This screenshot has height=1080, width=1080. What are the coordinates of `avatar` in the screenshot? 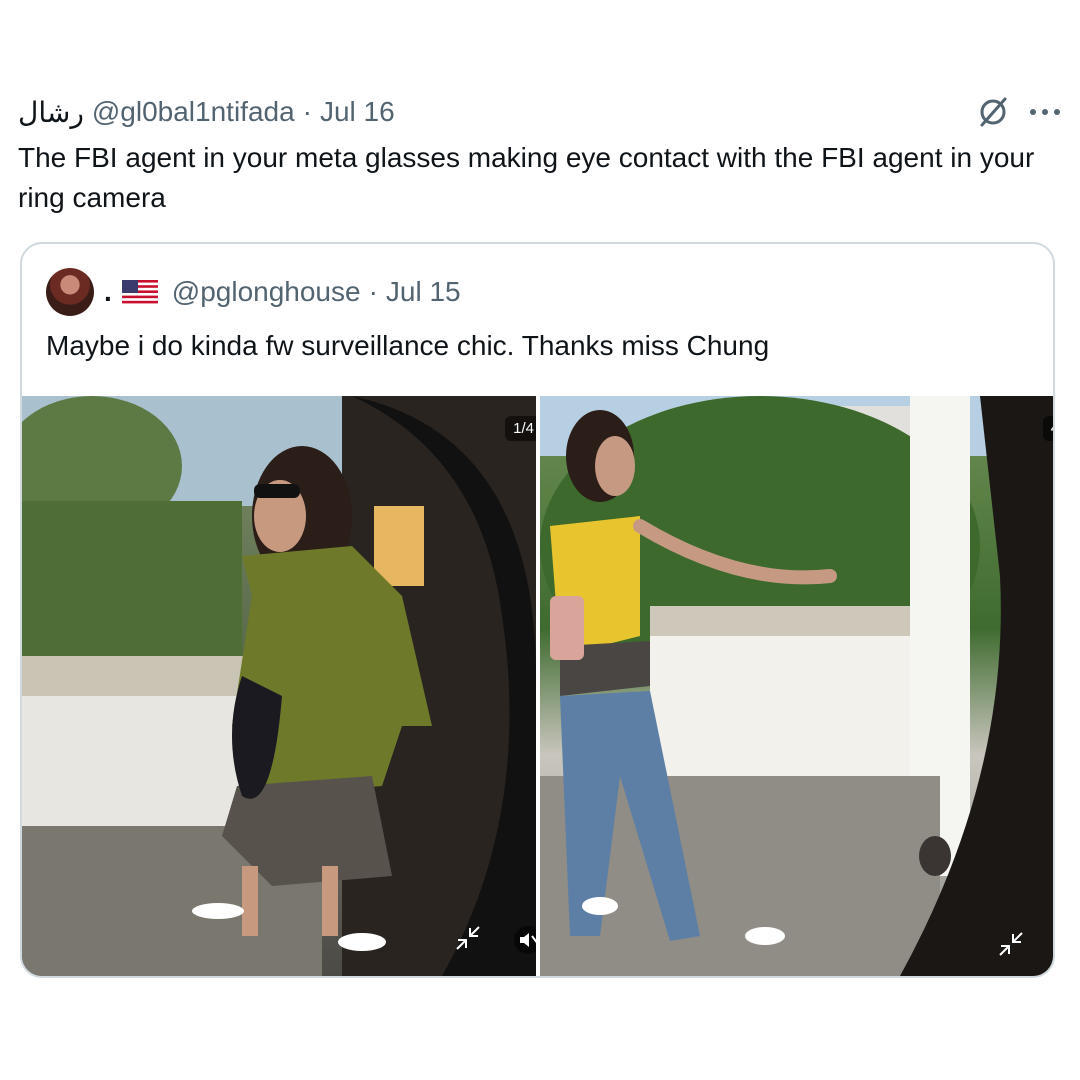 It's located at (70, 292).